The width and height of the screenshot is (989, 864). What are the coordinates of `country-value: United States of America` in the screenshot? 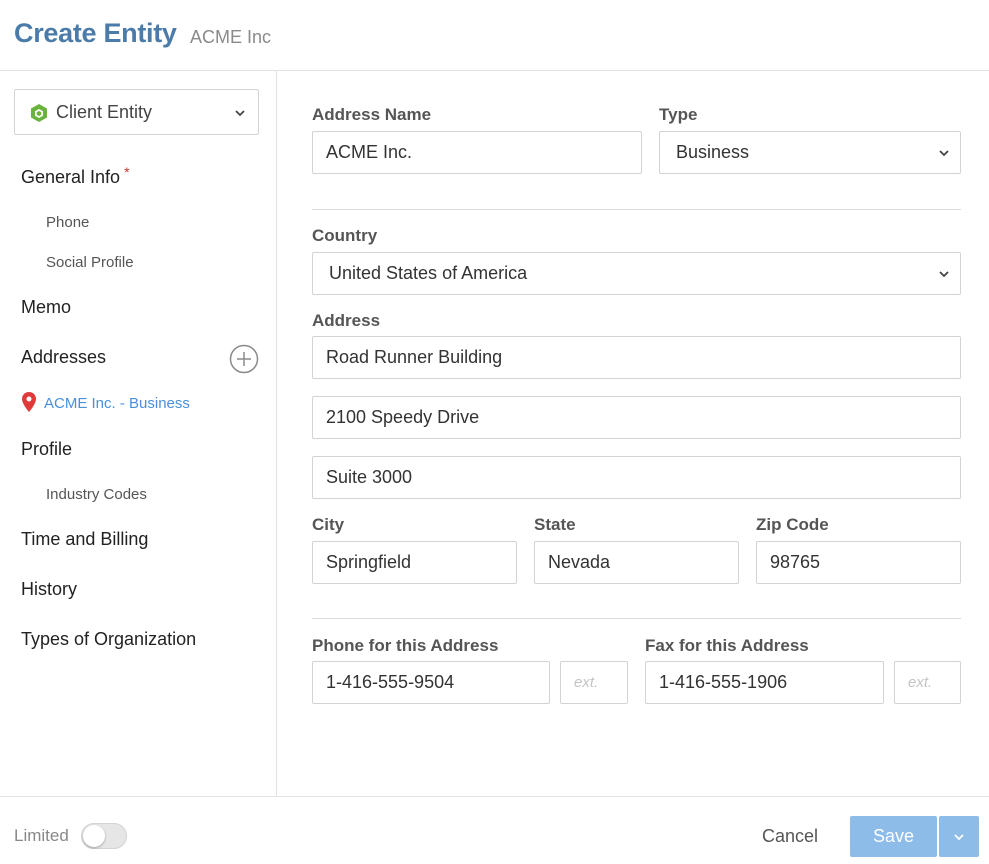 It's located at (428, 273).